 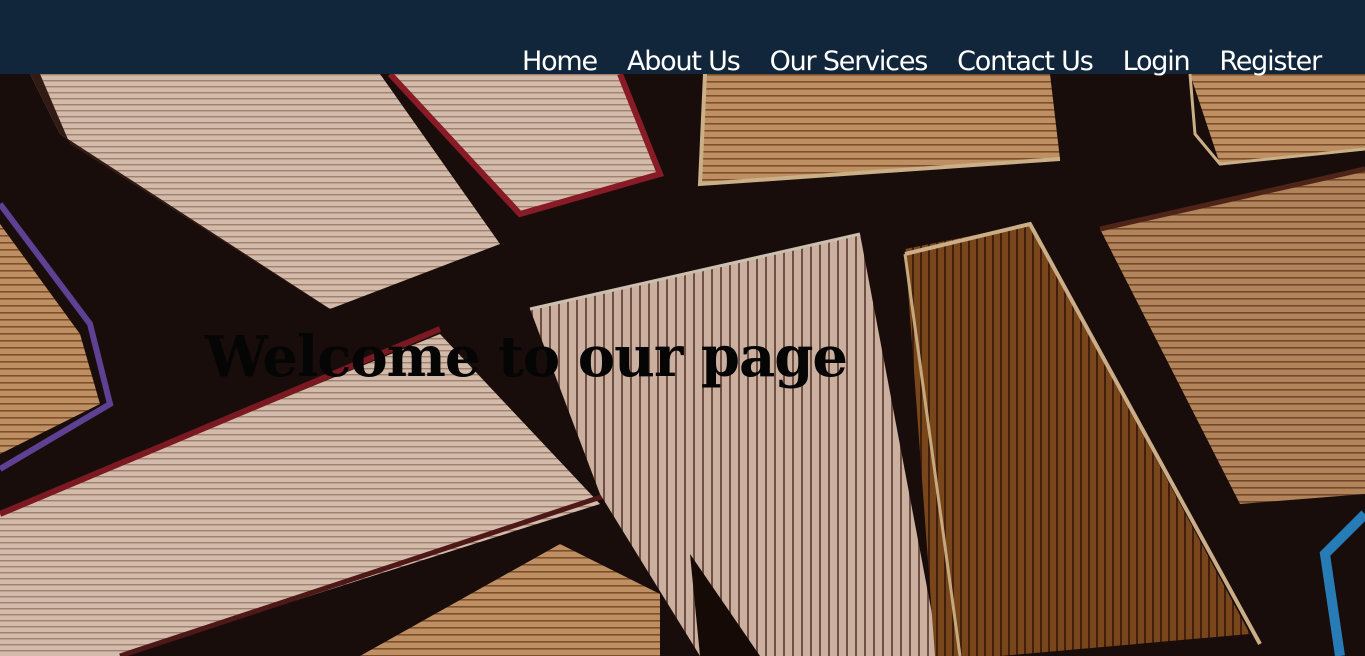 What do you see at coordinates (1025, 62) in the screenshot?
I see `nav-contact-link: Contact Us` at bounding box center [1025, 62].